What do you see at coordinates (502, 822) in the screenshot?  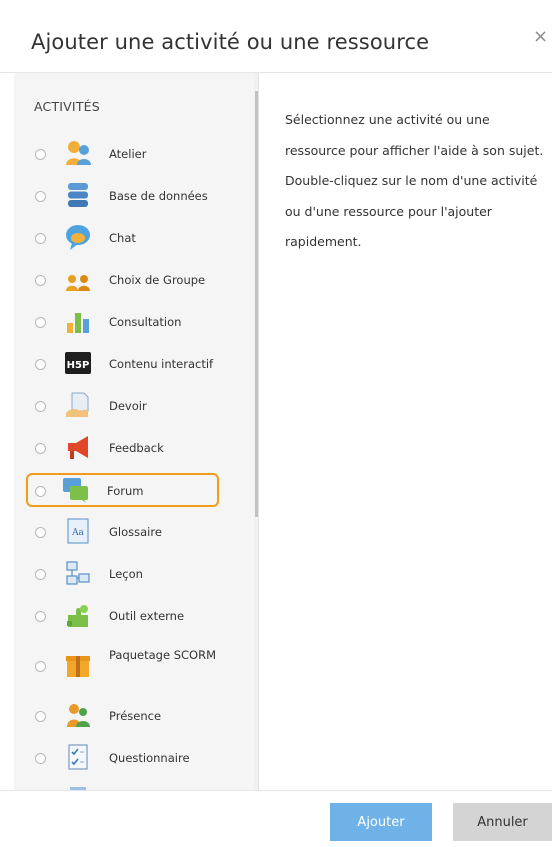 I see `cancel-button: Annuler` at bounding box center [502, 822].